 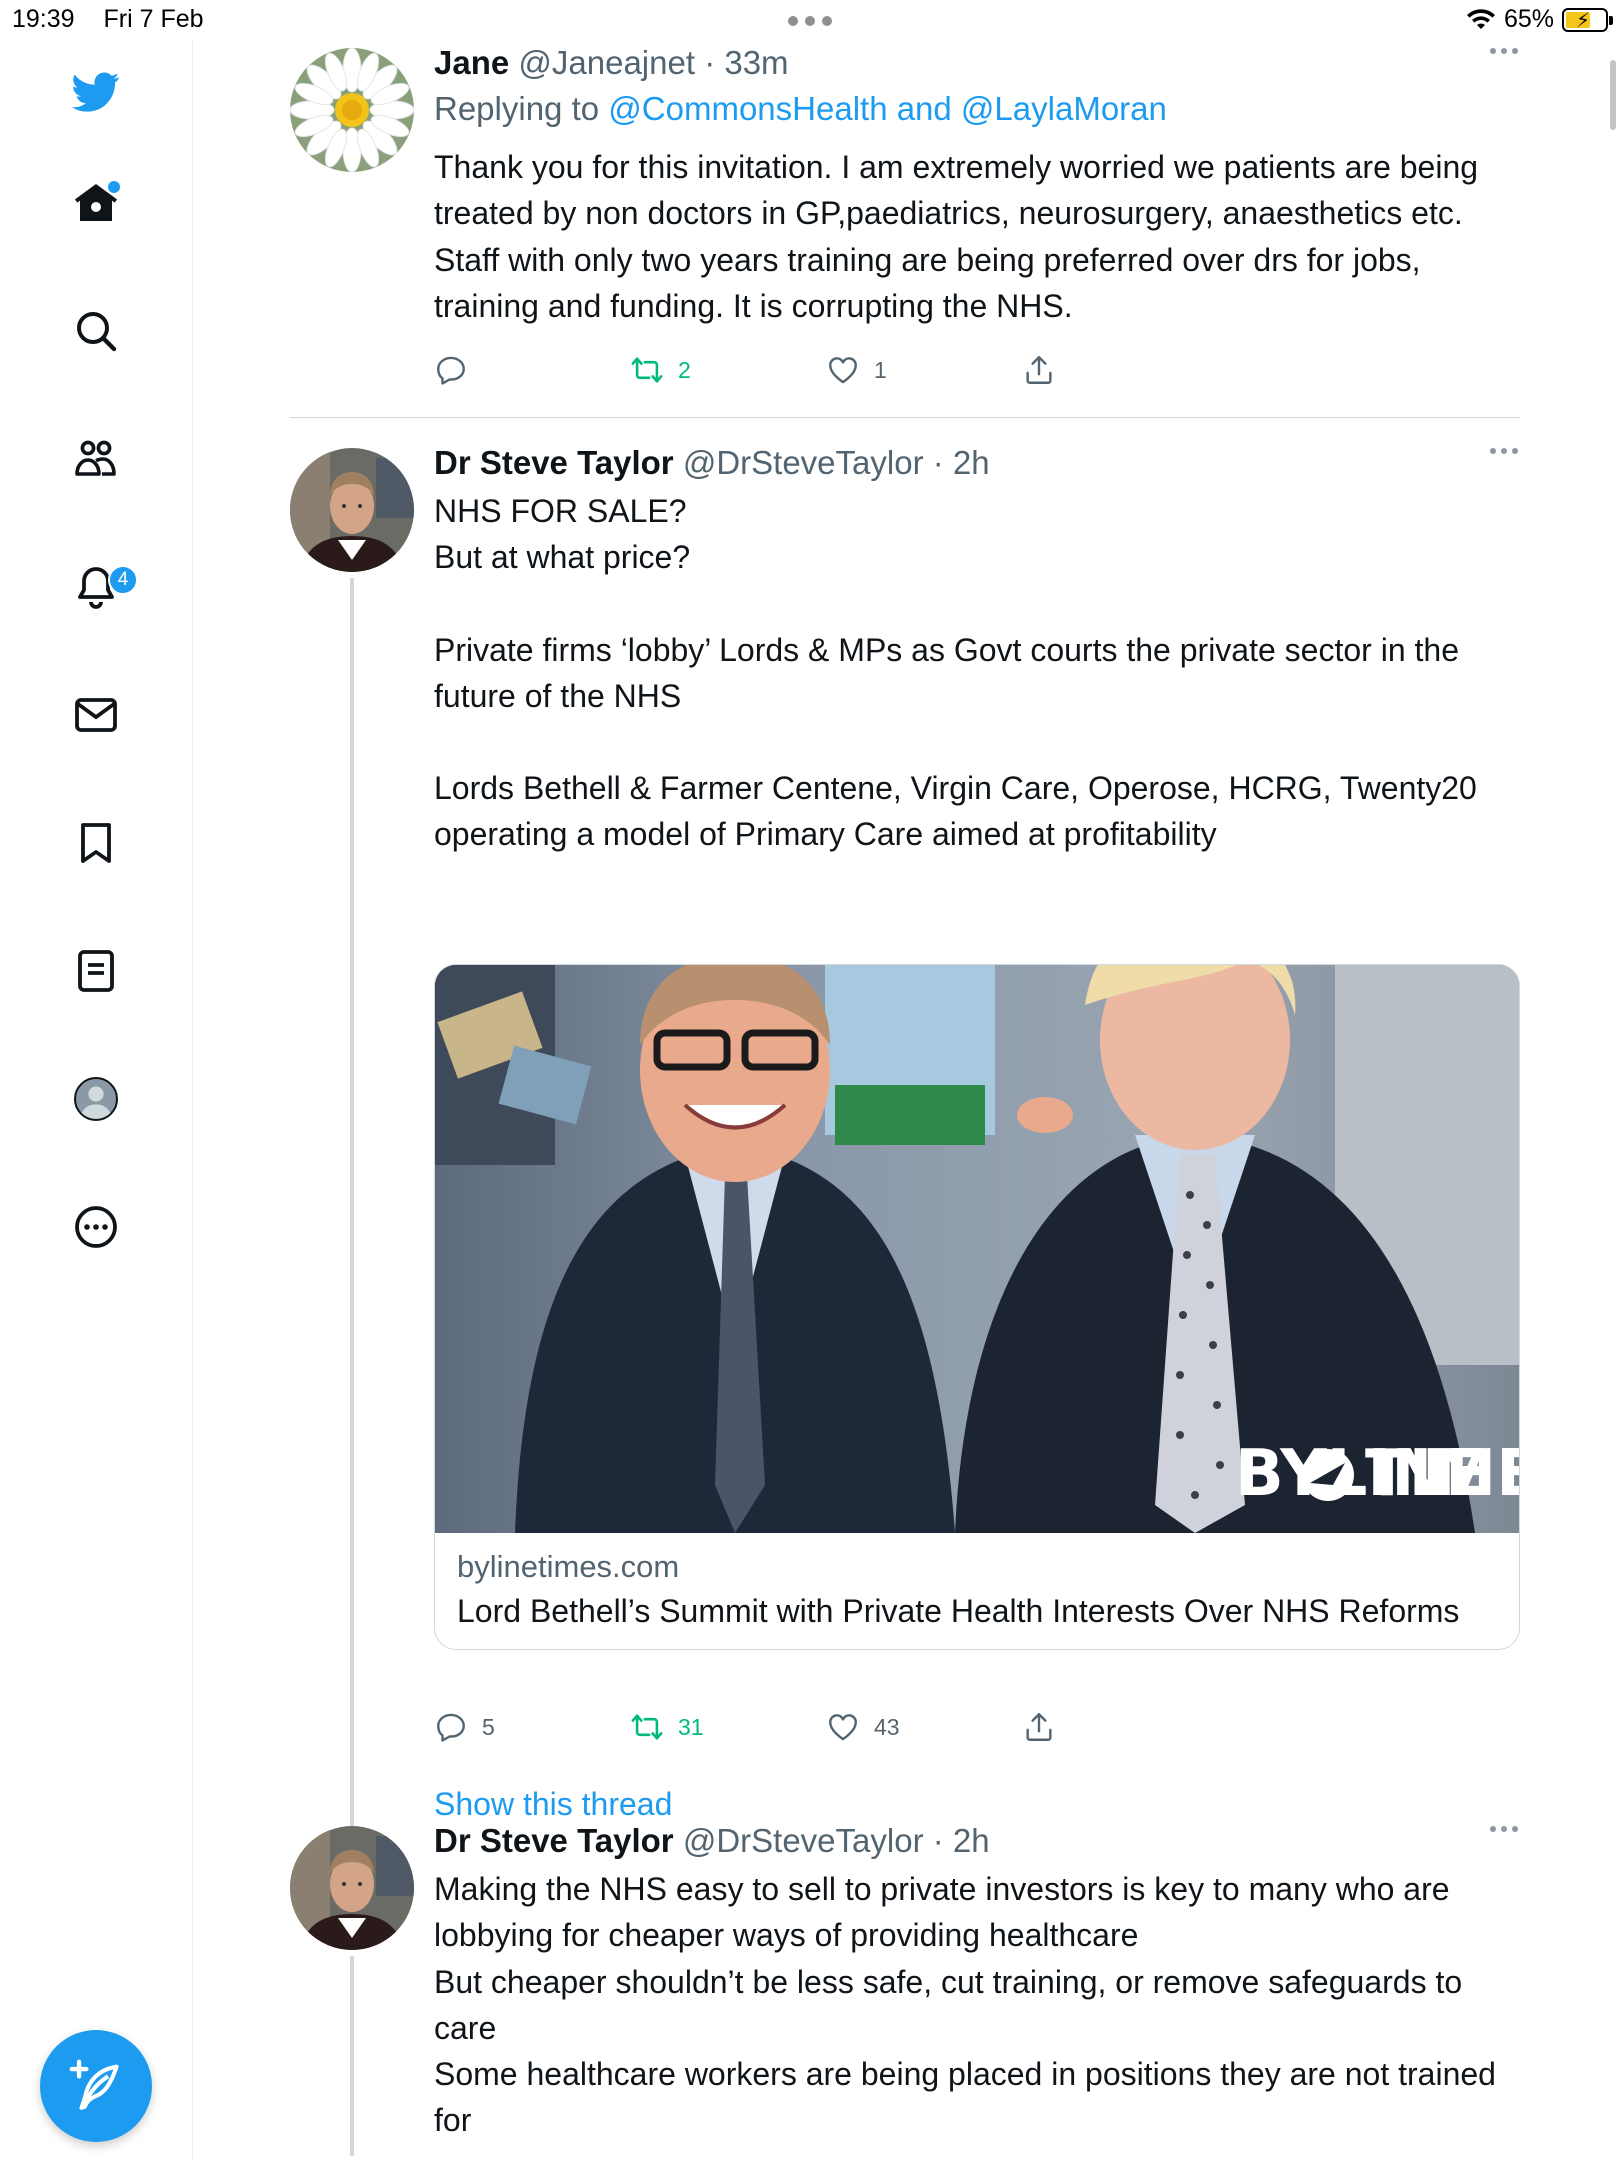 What do you see at coordinates (123, 580) in the screenshot?
I see `notifications-badge: 4` at bounding box center [123, 580].